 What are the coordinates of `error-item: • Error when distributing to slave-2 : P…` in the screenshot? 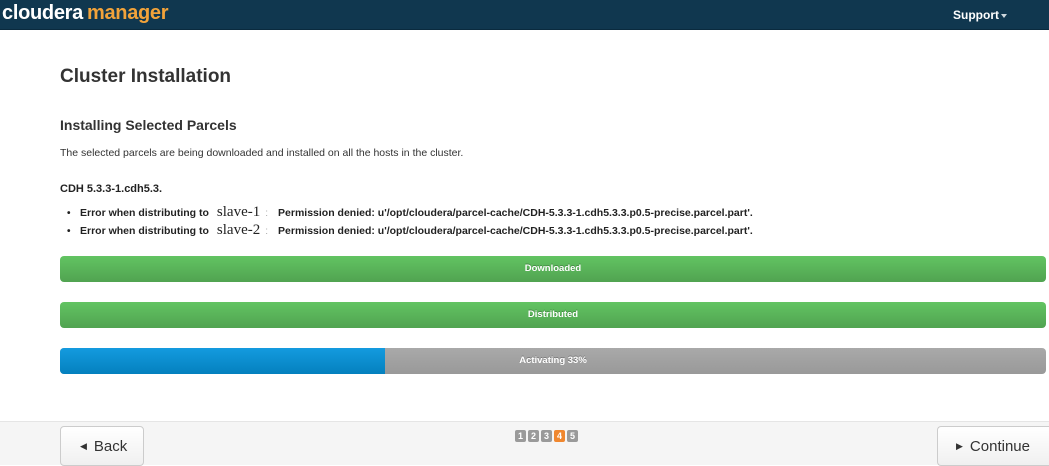 It's located at (410, 231).